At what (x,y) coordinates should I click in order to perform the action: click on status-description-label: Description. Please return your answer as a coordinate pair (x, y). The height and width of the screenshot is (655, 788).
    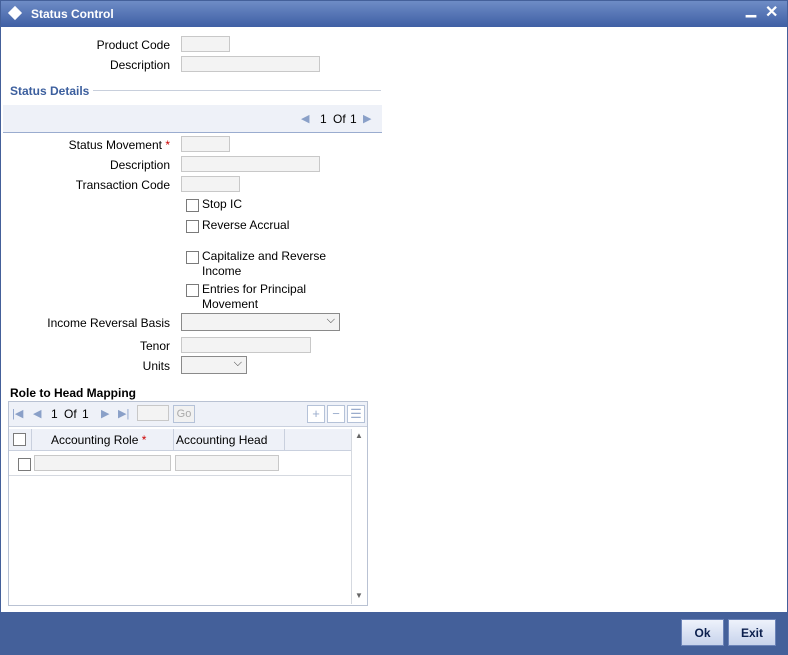
    Looking at the image, I should click on (139, 165).